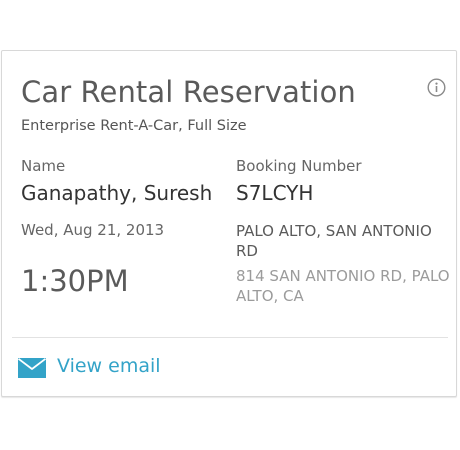 The height and width of the screenshot is (450, 460). I want to click on envelope-icon, so click(32, 368).